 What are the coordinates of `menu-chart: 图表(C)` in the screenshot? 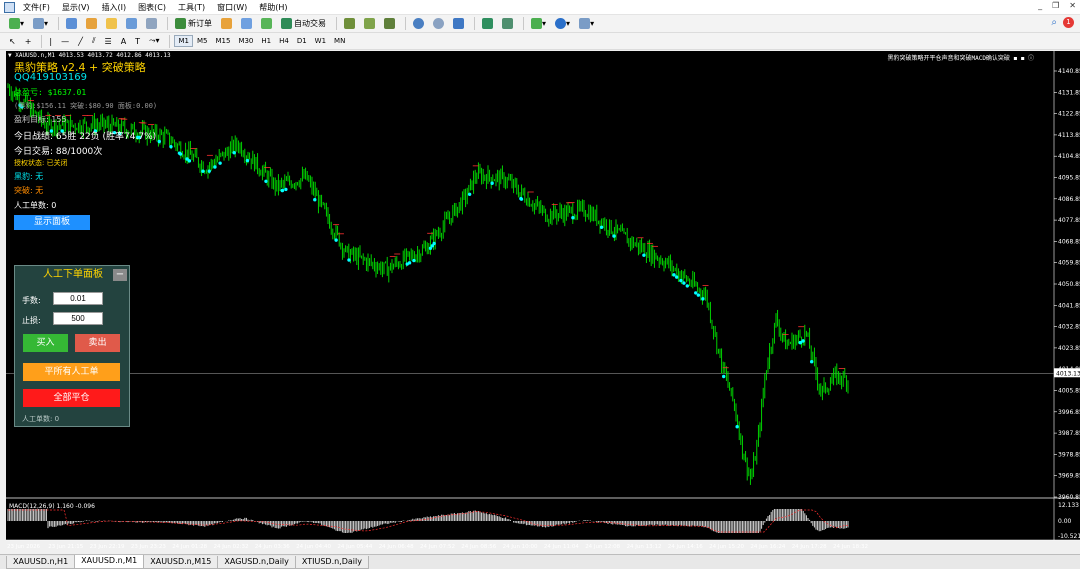 It's located at (152, 7).